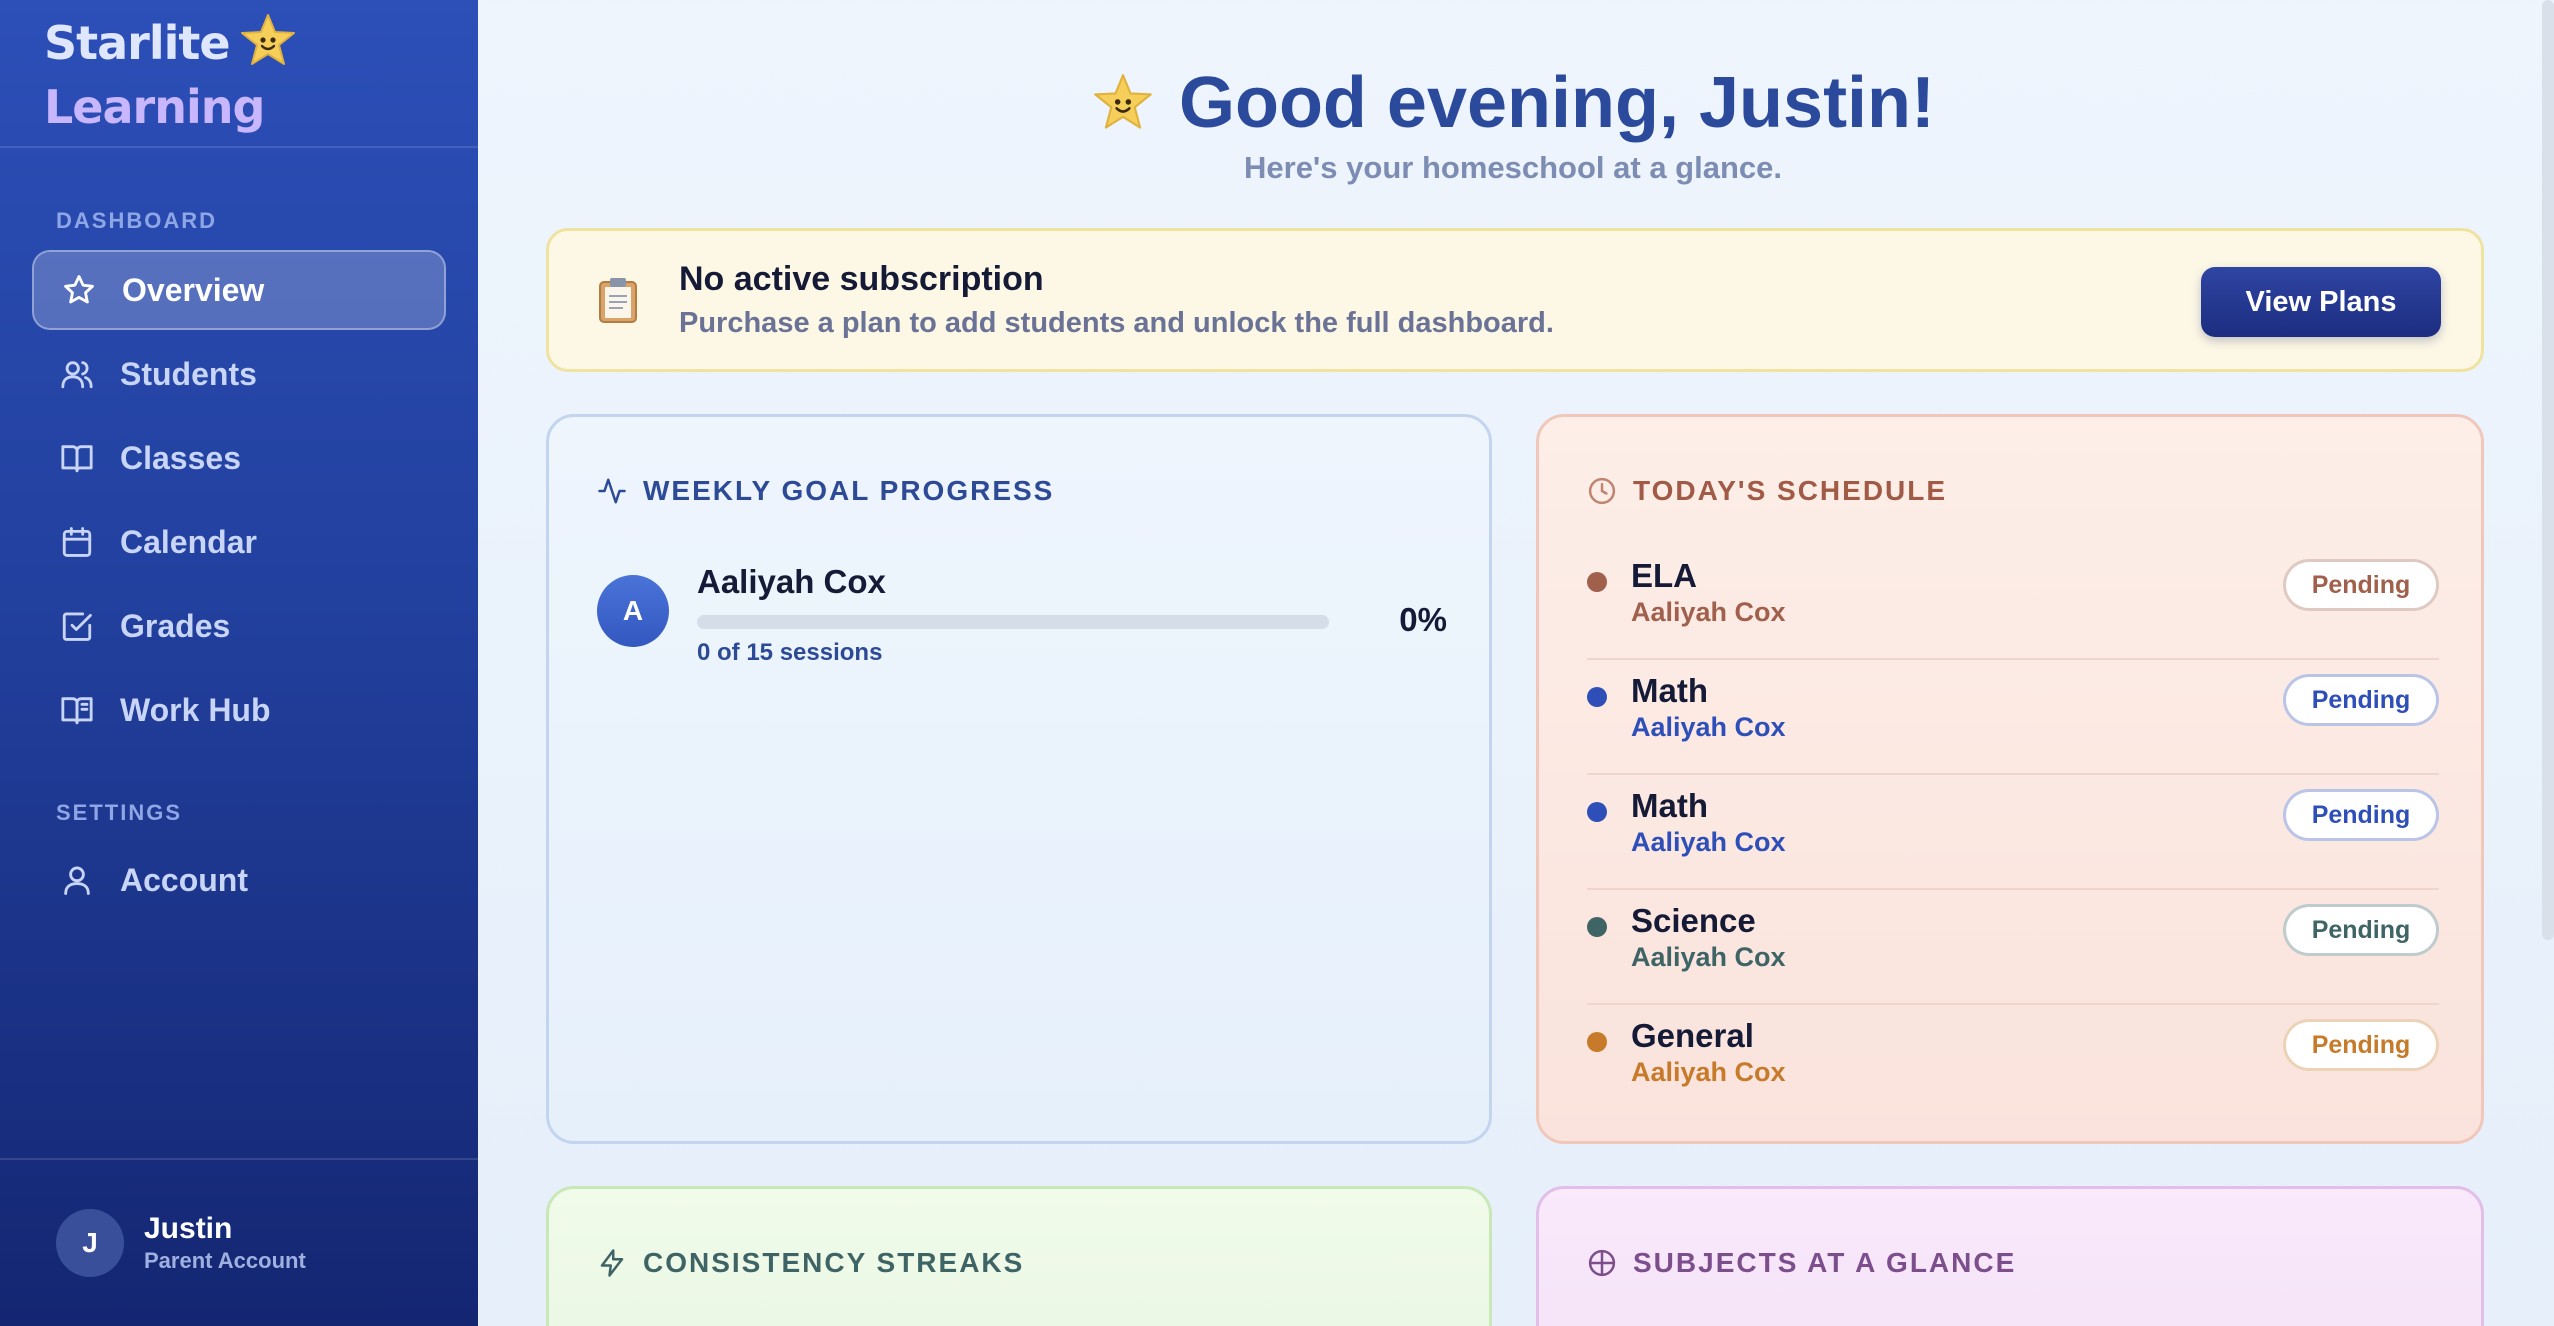  I want to click on users-icon, so click(77, 375).